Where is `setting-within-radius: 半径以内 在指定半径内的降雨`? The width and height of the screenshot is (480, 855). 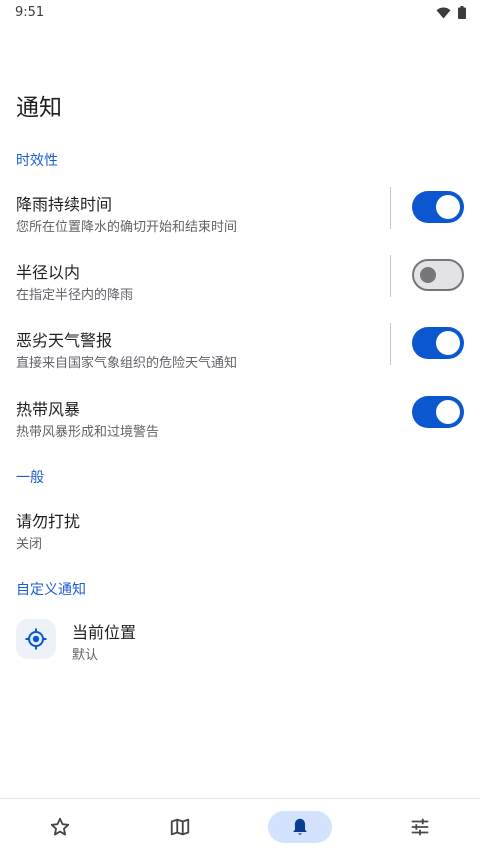
setting-within-radius: 半径以内 在指定半径内的降雨 is located at coordinates (248, 287).